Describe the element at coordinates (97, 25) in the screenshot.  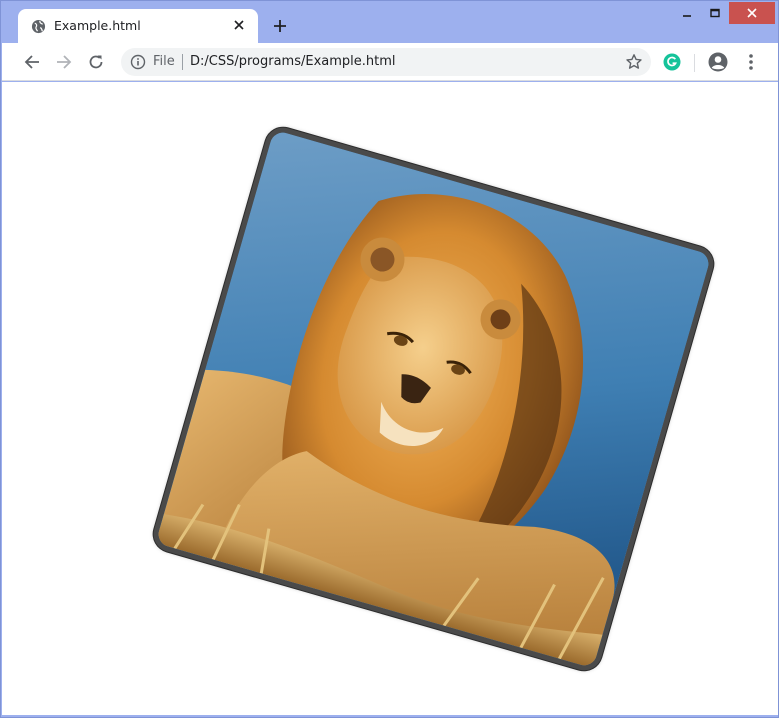
I see `tab-title: Example.html` at that location.